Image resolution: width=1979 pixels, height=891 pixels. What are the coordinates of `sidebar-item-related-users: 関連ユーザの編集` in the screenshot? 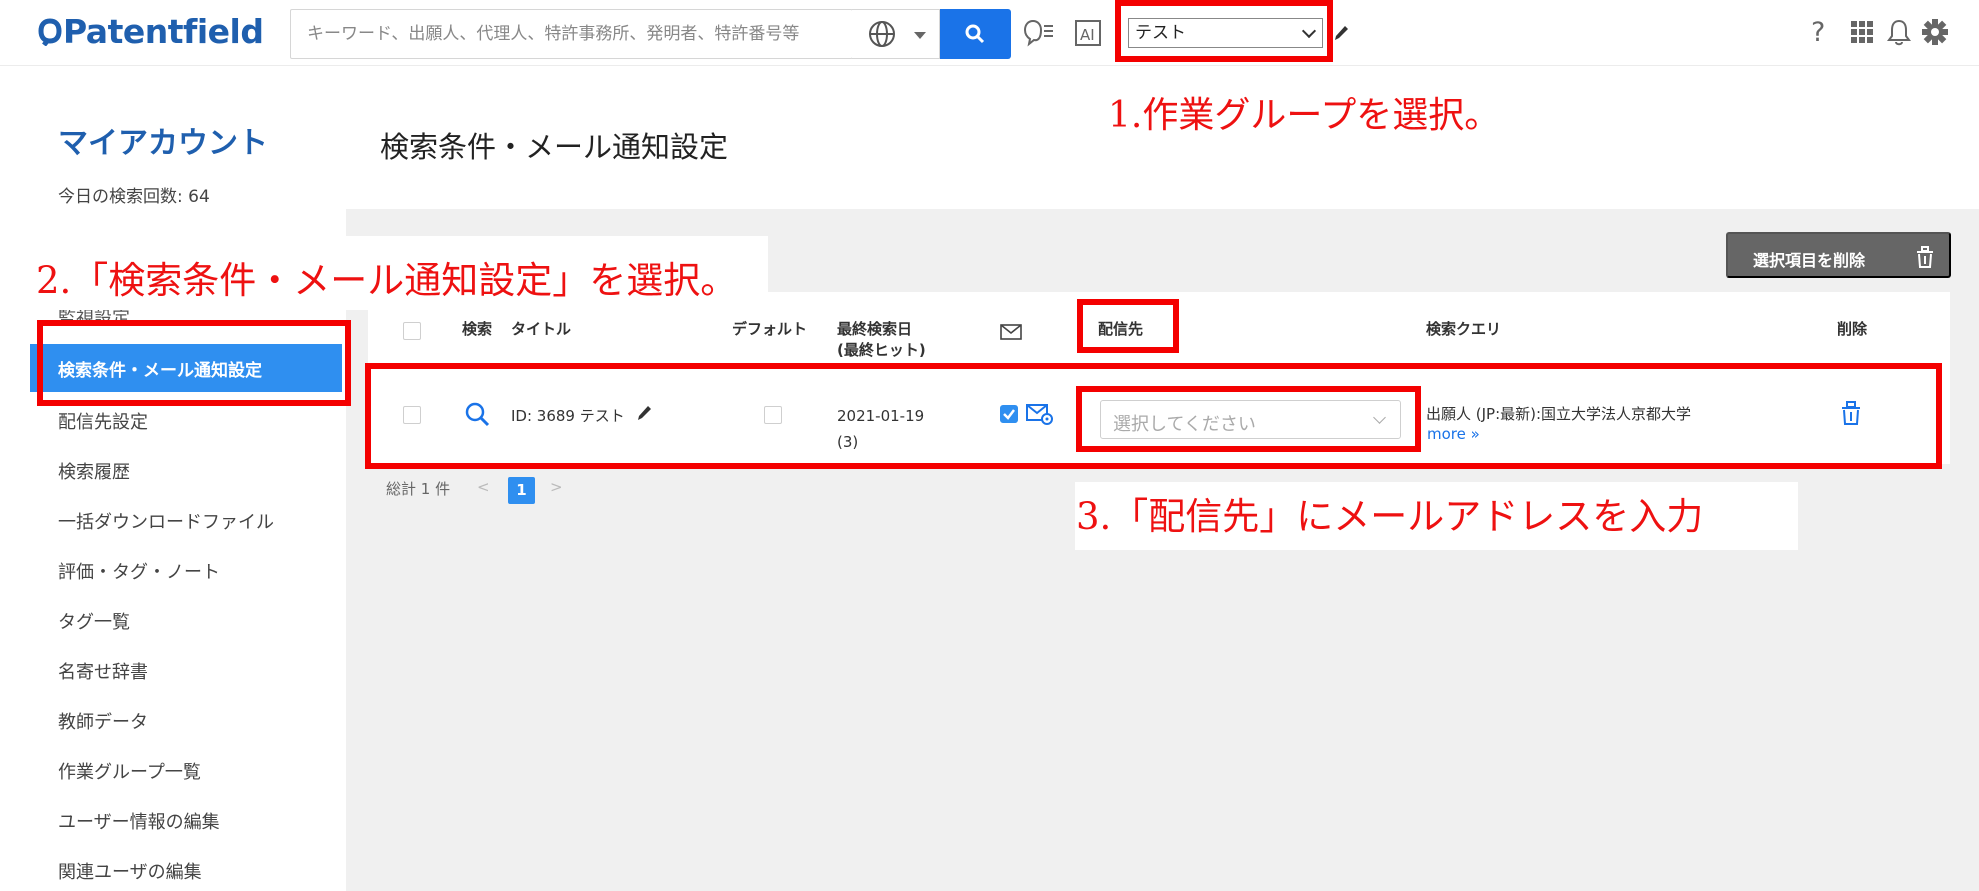 It's located at (130, 871).